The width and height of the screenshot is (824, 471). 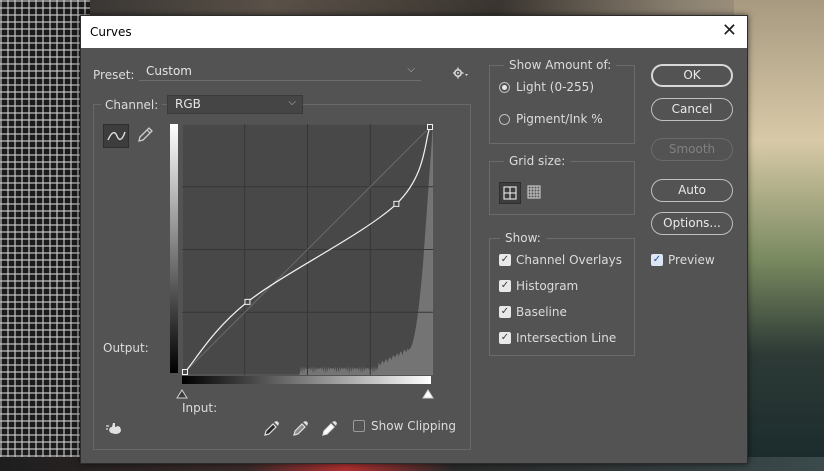 I want to click on channel-dropdown: RGB ⌵, so click(x=235, y=104).